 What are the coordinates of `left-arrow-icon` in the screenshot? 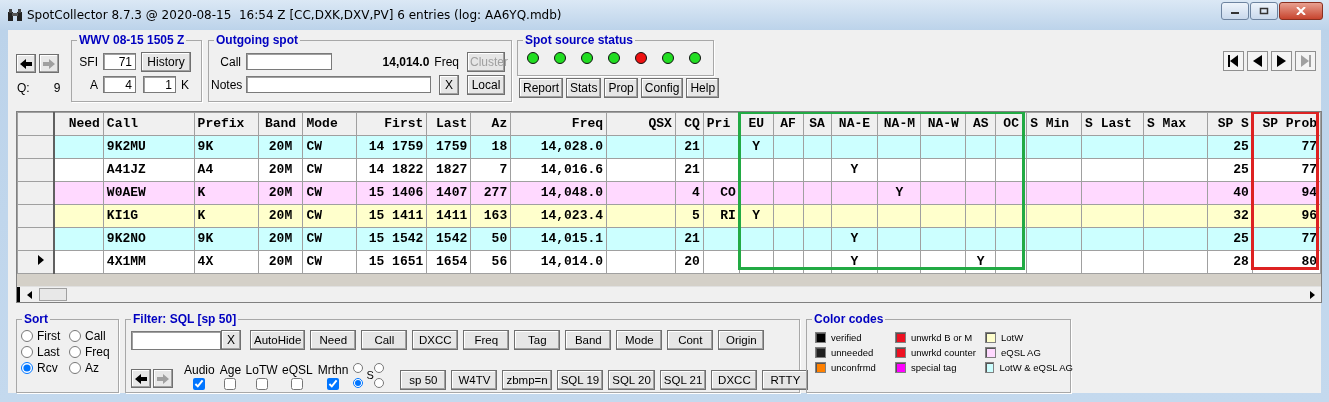 It's located at (141, 378).